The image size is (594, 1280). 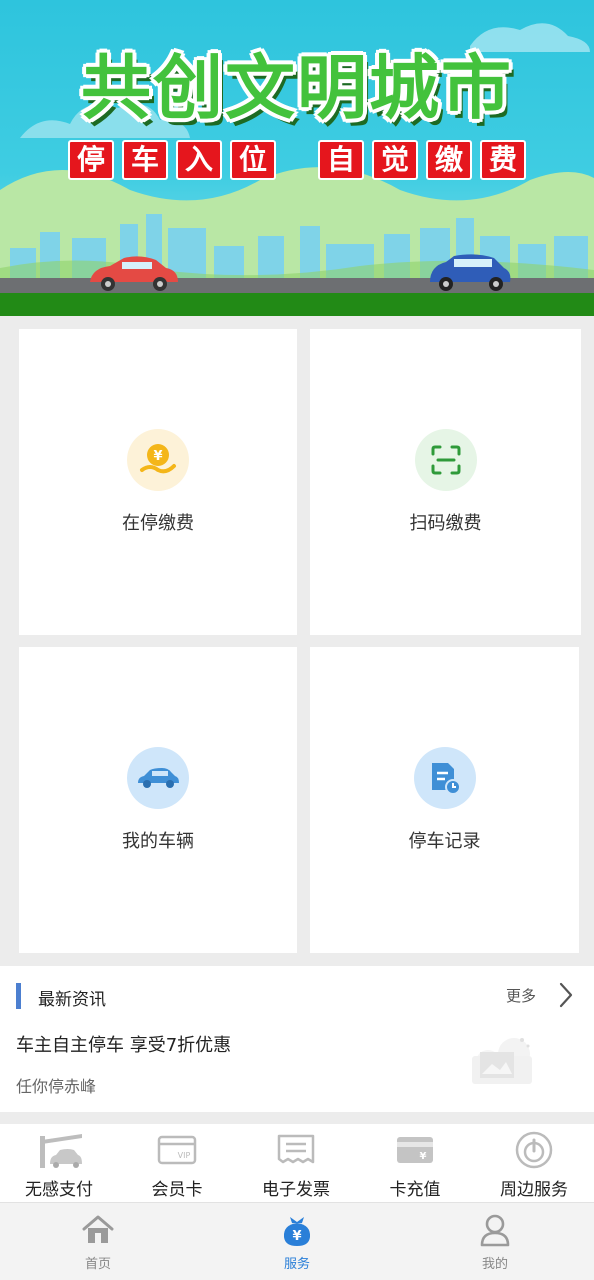 I want to click on slogan-char: 自, so click(x=341, y=160).